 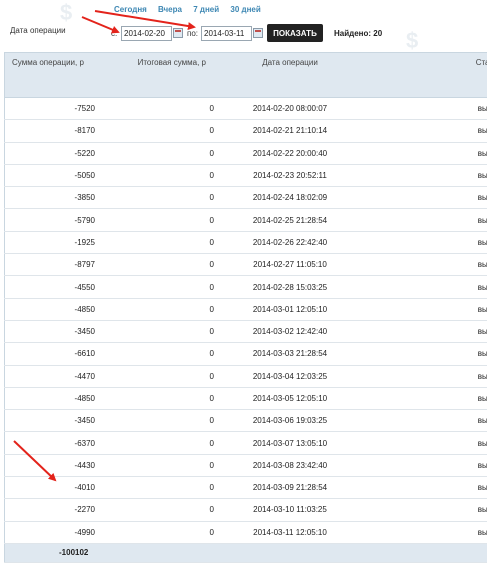 I want to click on date-to-input: 2014-03-11, so click(x=226, y=33).